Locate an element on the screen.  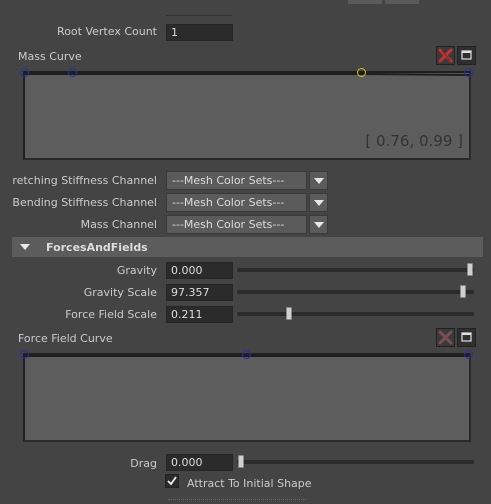
gravity-scale-slider-track is located at coordinates (355, 292).